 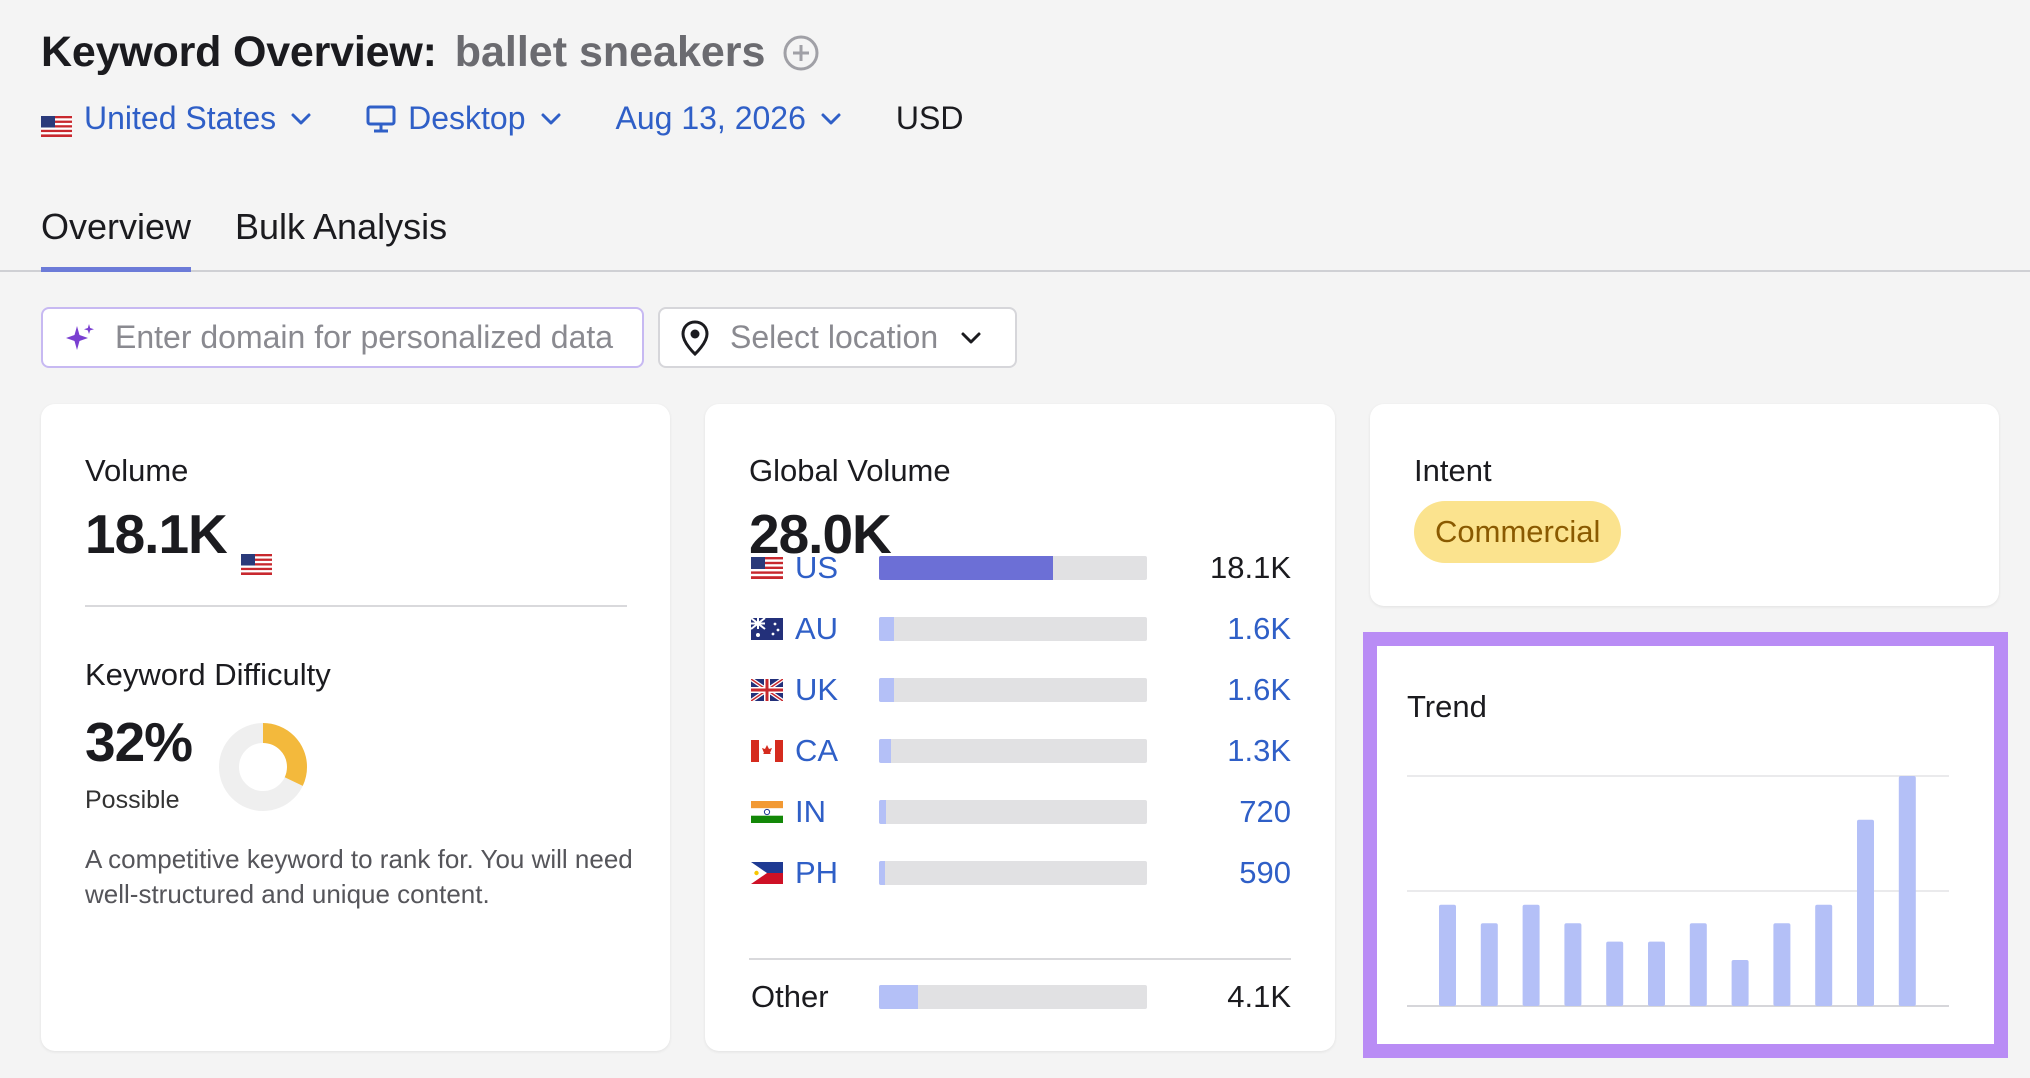 What do you see at coordinates (767, 751) in the screenshot?
I see `flag-ca-icon` at bounding box center [767, 751].